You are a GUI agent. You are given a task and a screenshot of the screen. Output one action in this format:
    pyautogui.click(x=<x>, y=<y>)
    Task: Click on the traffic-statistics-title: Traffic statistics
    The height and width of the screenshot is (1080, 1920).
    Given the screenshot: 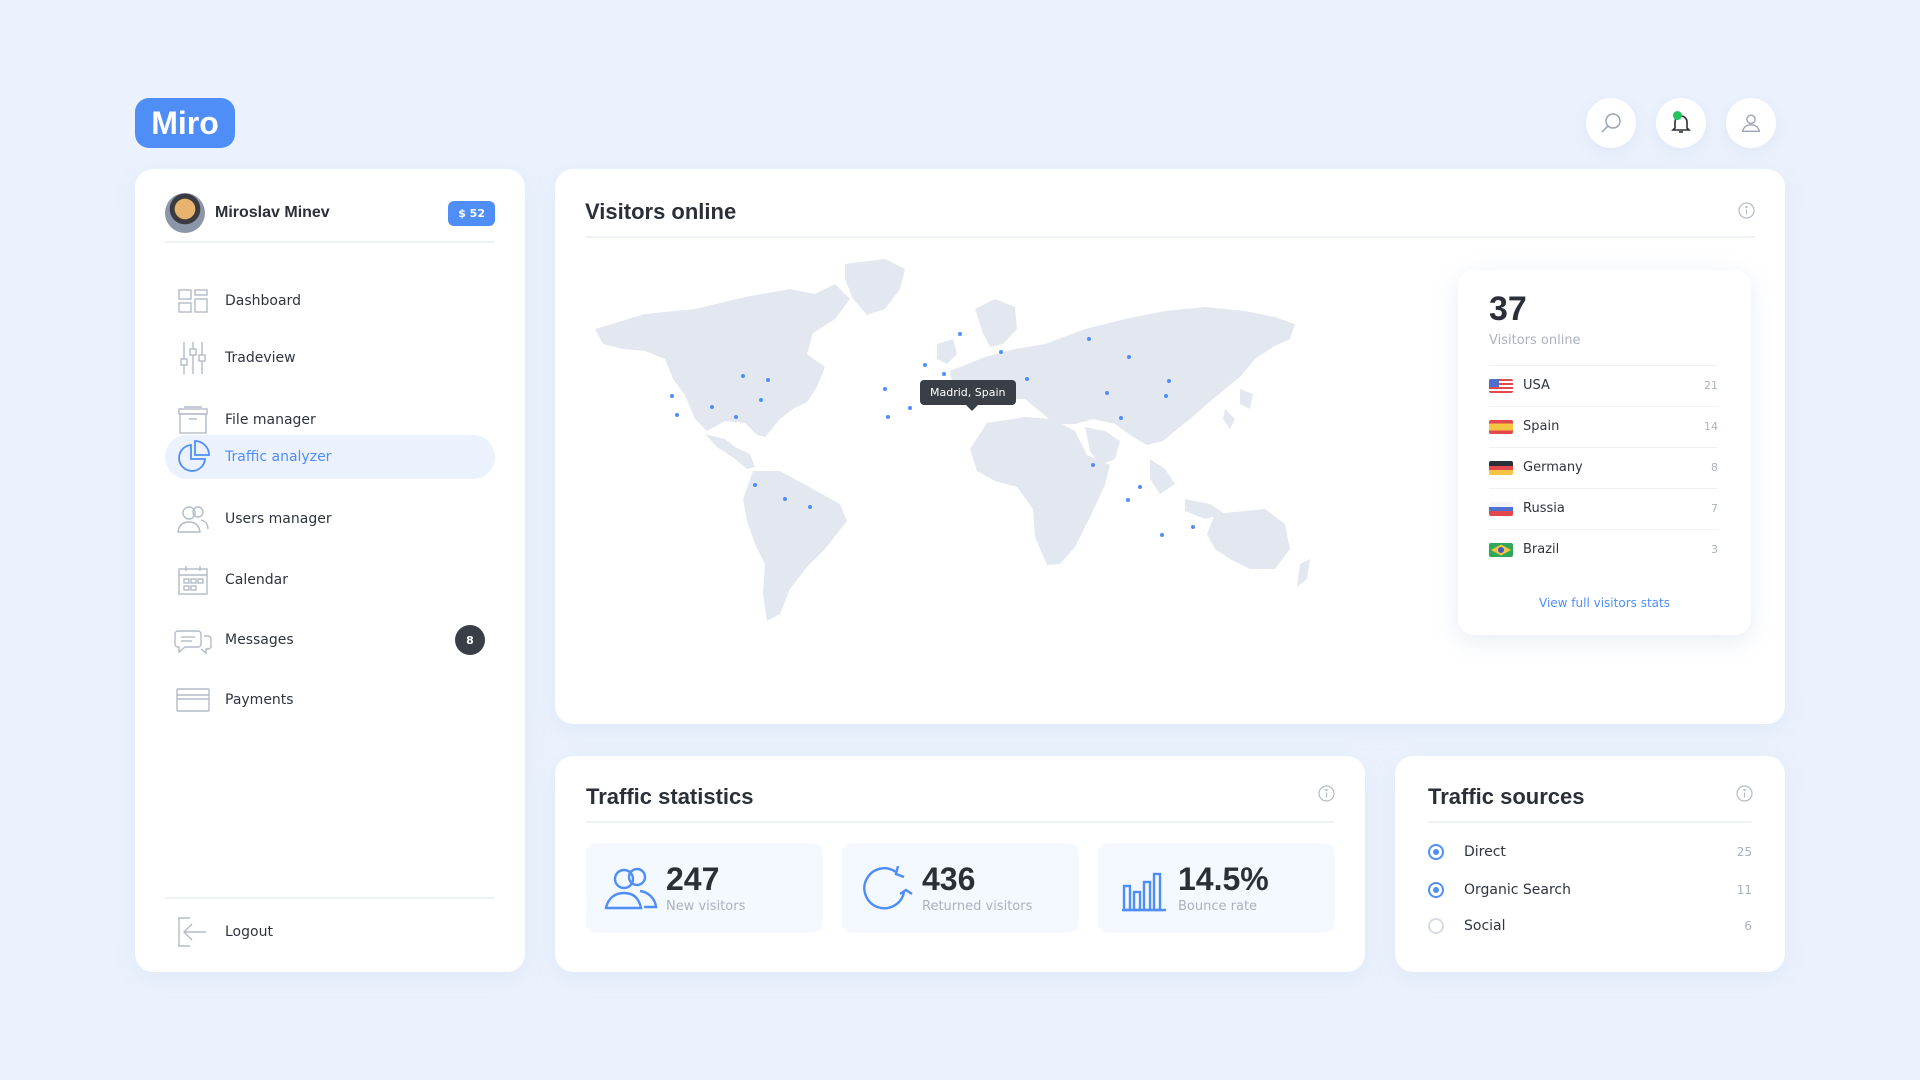 What is the action you would take?
    pyautogui.click(x=670, y=796)
    